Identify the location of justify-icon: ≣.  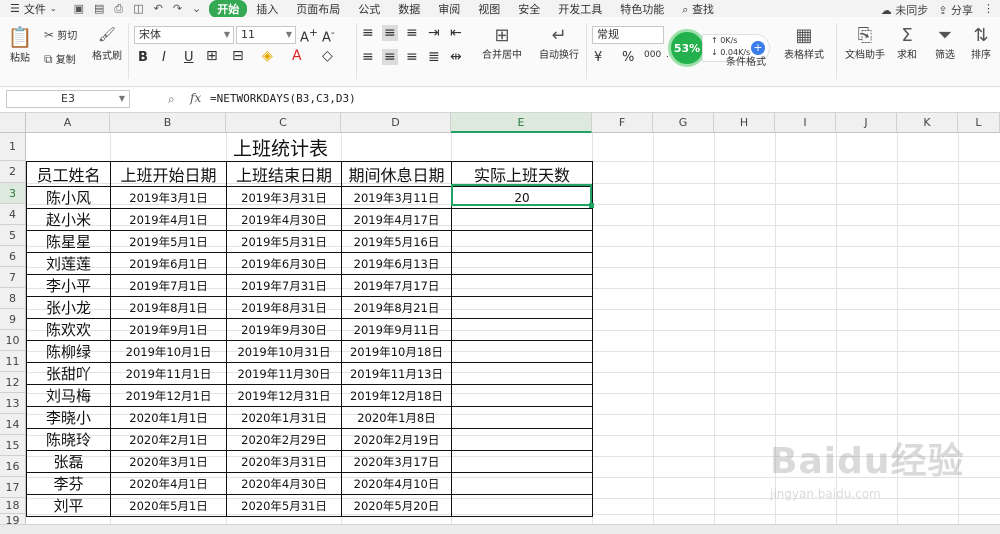
(434, 57).